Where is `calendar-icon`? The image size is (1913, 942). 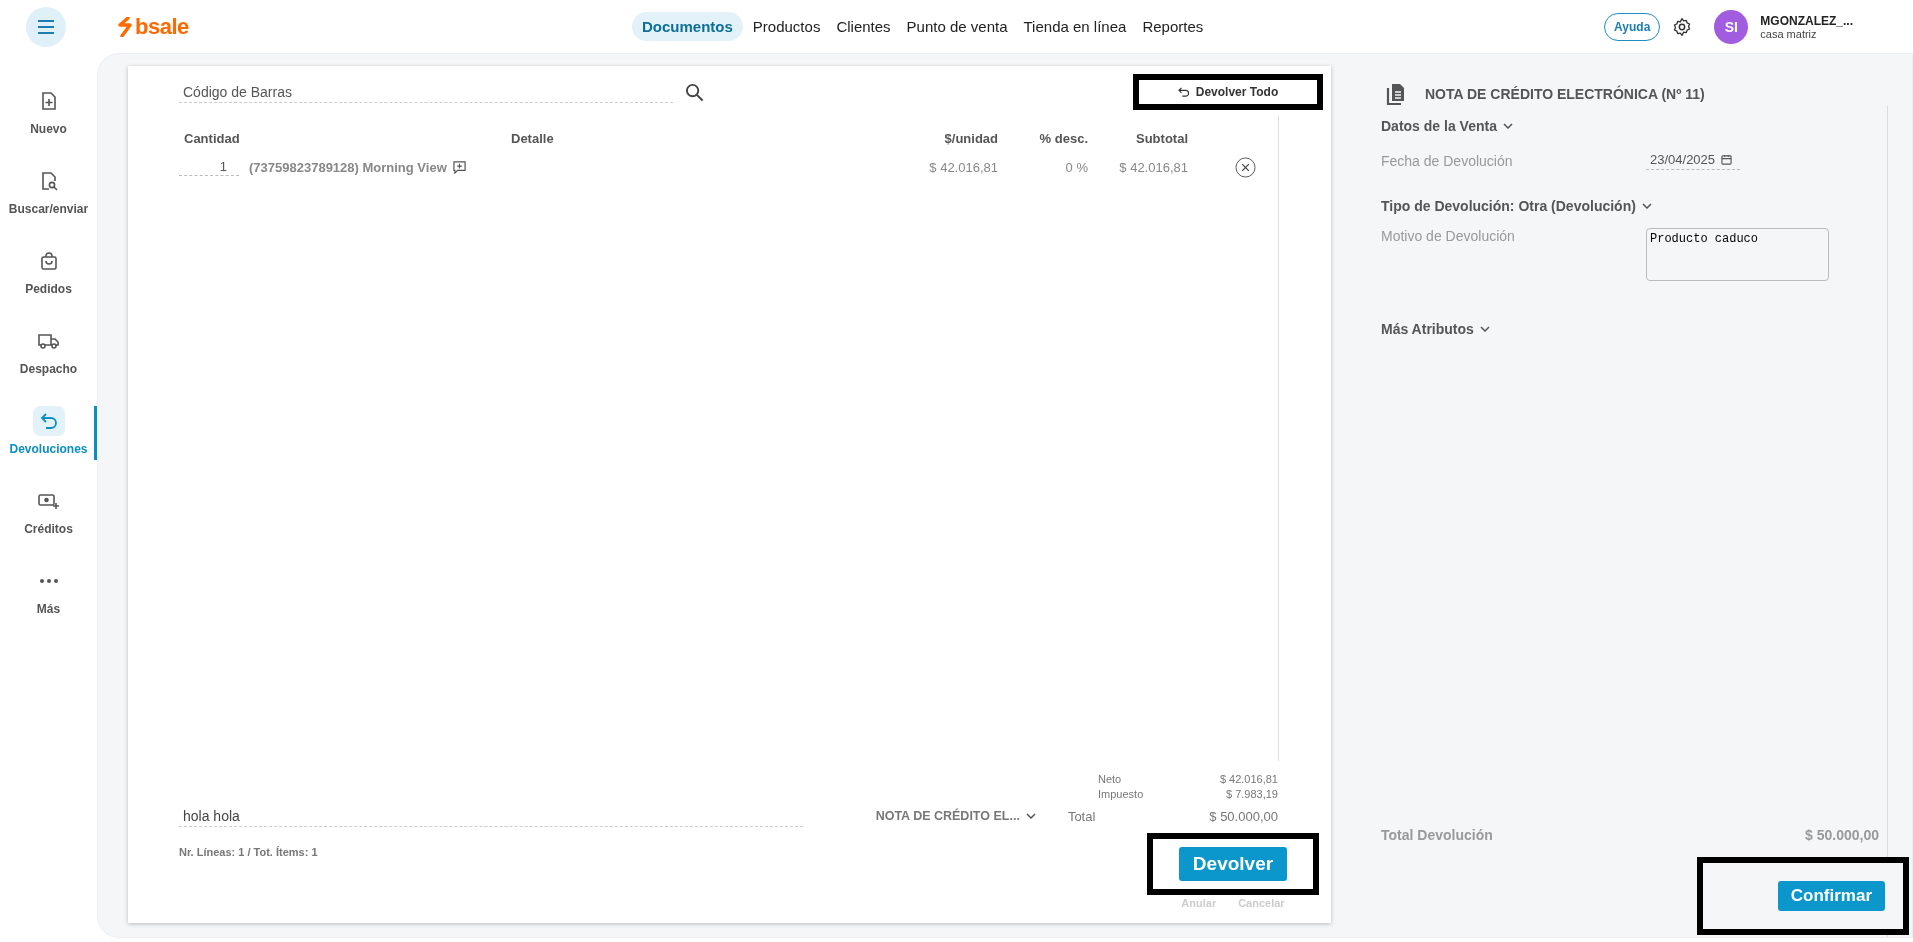
calendar-icon is located at coordinates (1727, 159).